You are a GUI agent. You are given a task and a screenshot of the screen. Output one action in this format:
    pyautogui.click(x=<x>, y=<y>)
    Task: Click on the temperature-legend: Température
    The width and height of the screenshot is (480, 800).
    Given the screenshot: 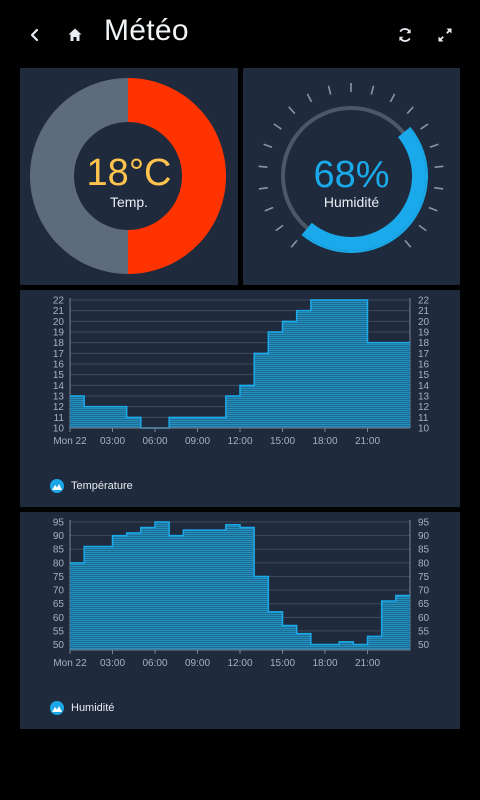 What is the action you would take?
    pyautogui.click(x=91, y=486)
    